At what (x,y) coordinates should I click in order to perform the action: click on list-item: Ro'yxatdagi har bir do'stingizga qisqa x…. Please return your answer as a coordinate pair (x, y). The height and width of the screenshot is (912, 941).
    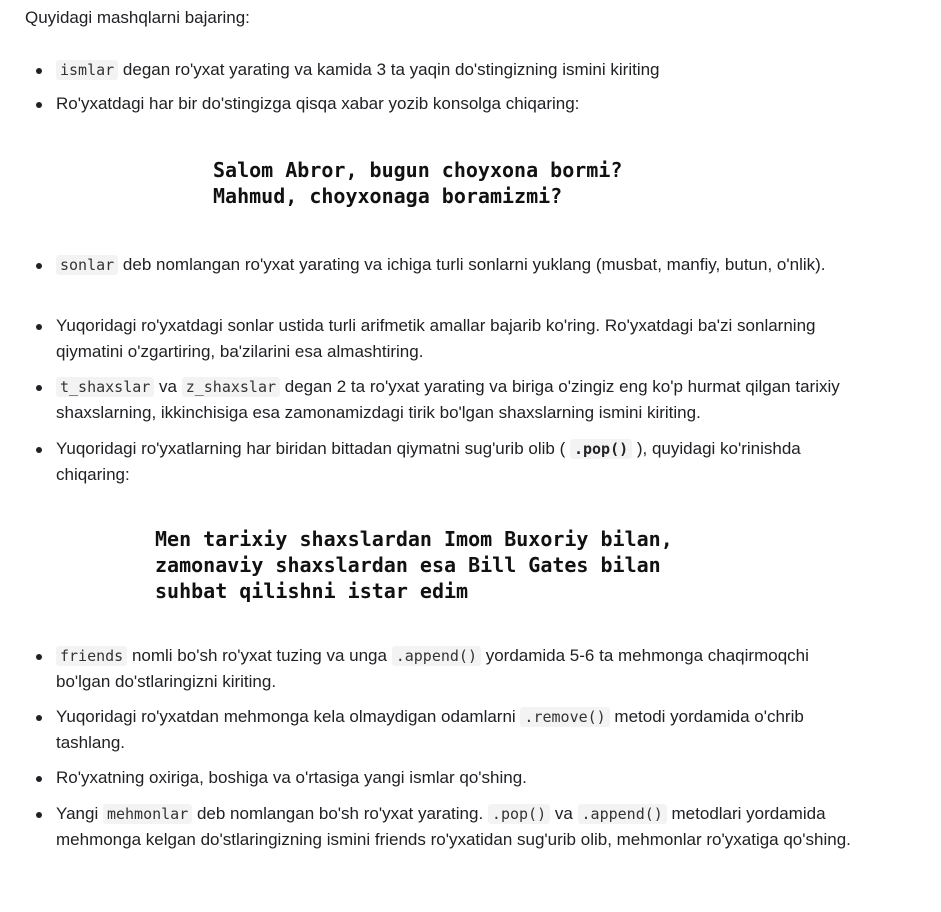
    Looking at the image, I should click on (446, 104).